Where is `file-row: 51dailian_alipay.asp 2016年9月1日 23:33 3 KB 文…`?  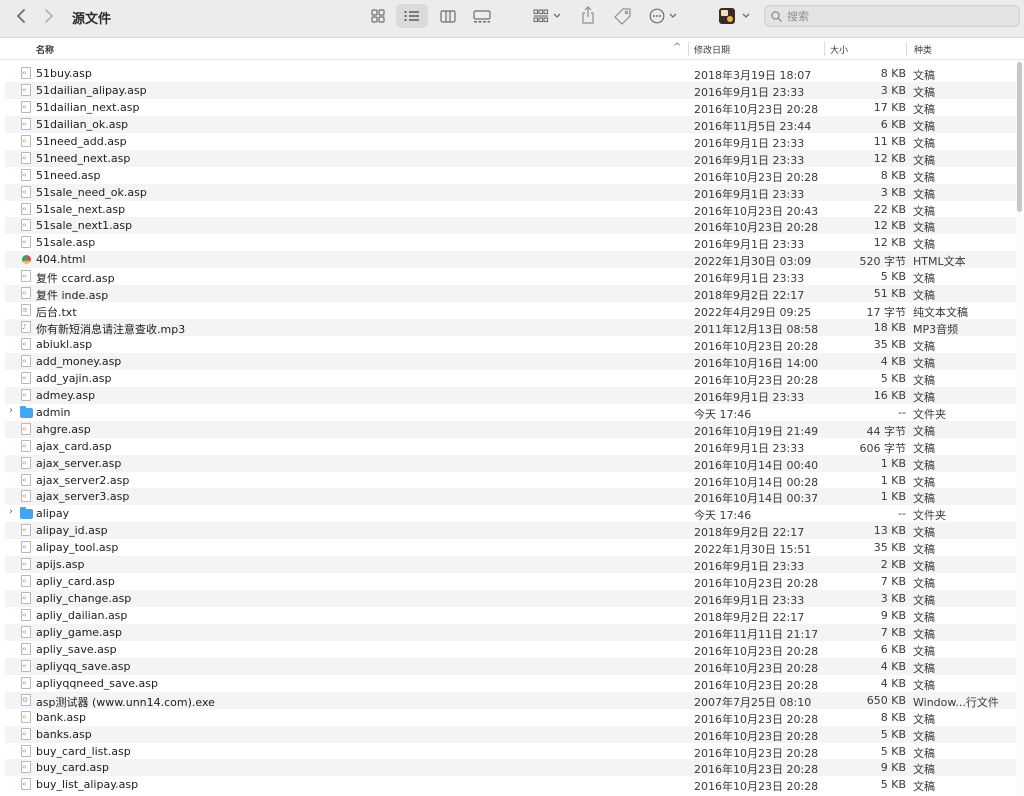 file-row: 51dailian_alipay.asp 2016年9月1日 23:33 3 KB 文… is located at coordinates (508, 90).